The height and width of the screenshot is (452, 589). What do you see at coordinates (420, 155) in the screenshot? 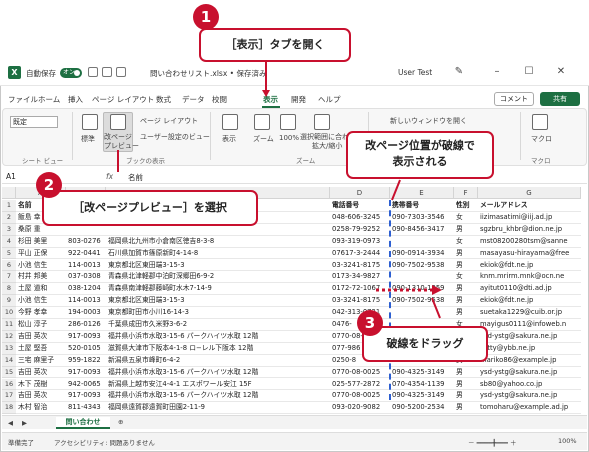
I see `page-break-note-callout: 改ページ位置が破線で 表示される` at bounding box center [420, 155].